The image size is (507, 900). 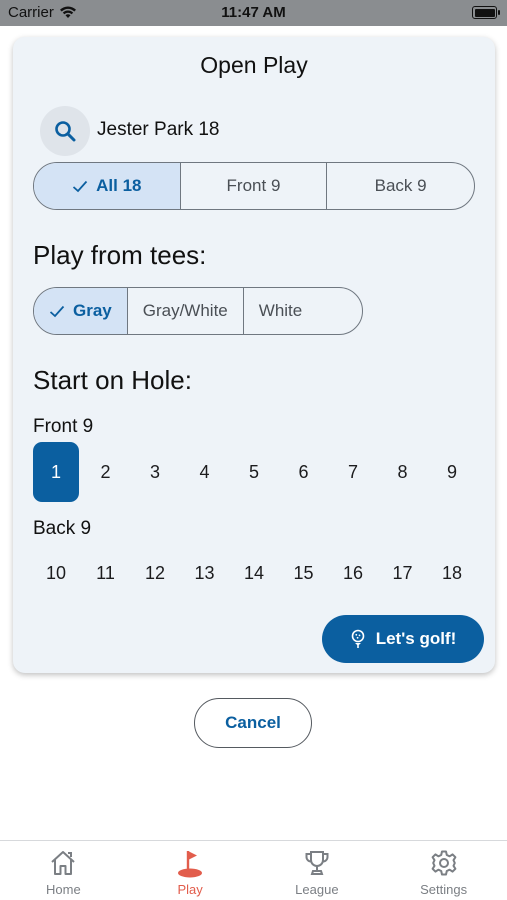 I want to click on hole-button: 10, so click(x=56, y=573).